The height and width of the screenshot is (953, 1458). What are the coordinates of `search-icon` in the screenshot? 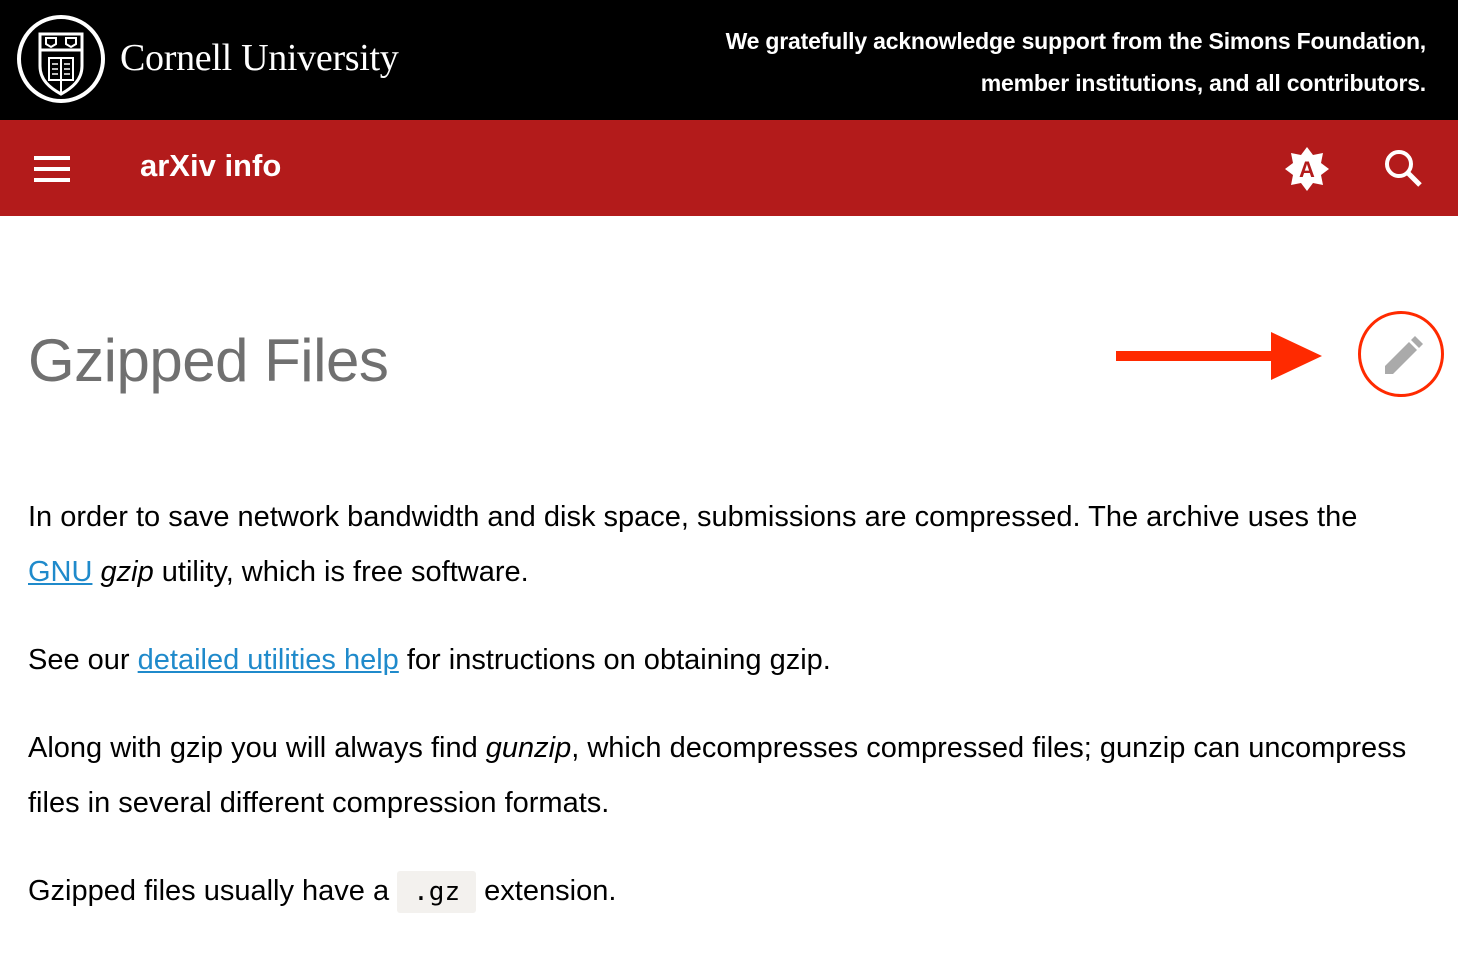 It's located at (1403, 168).